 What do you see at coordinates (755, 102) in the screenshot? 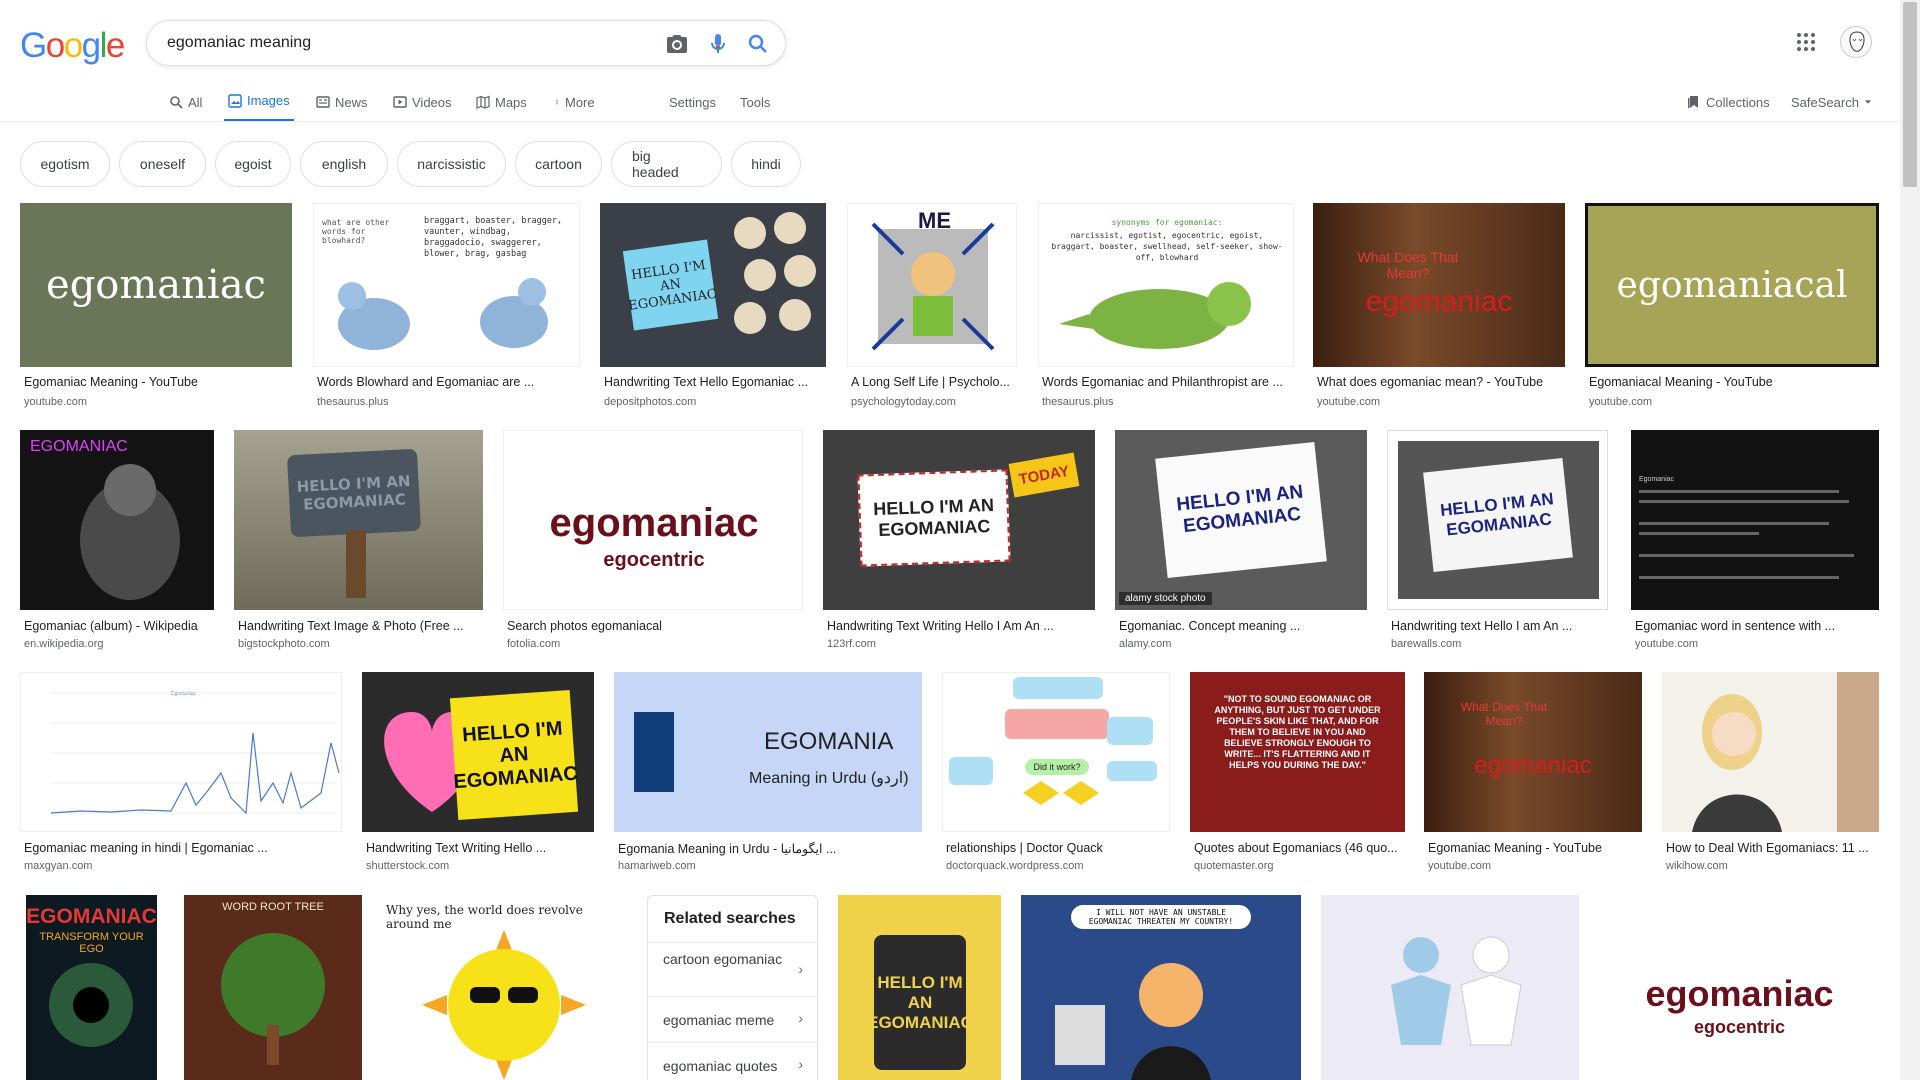
I see `tab-tools: Tools` at bounding box center [755, 102].